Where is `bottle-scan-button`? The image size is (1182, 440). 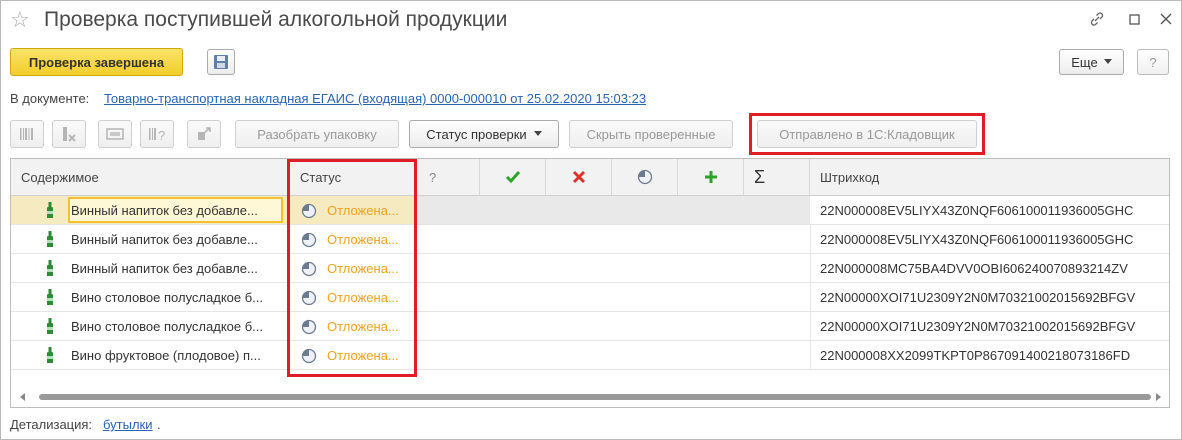 bottle-scan-button is located at coordinates (69, 134).